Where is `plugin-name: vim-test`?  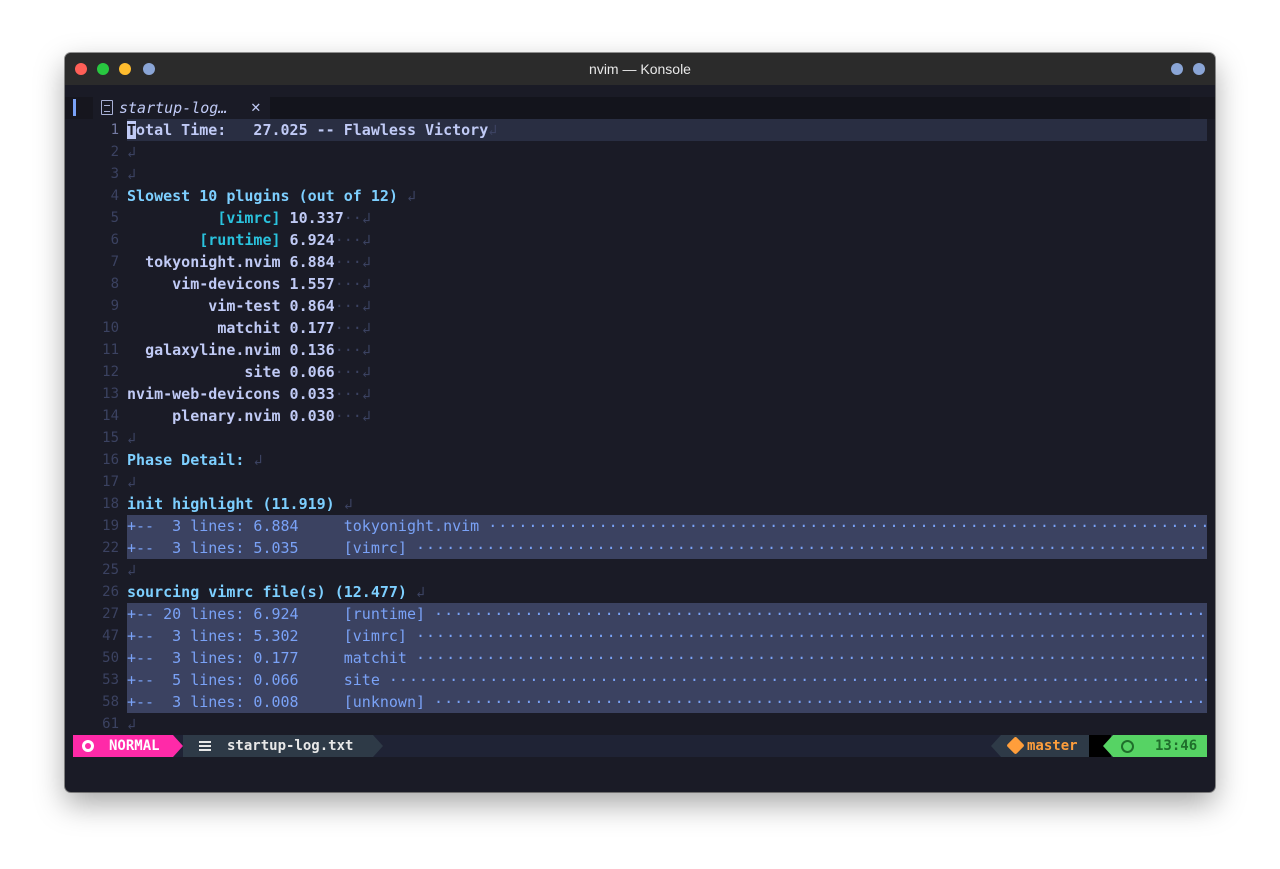 plugin-name: vim-test is located at coordinates (244, 306).